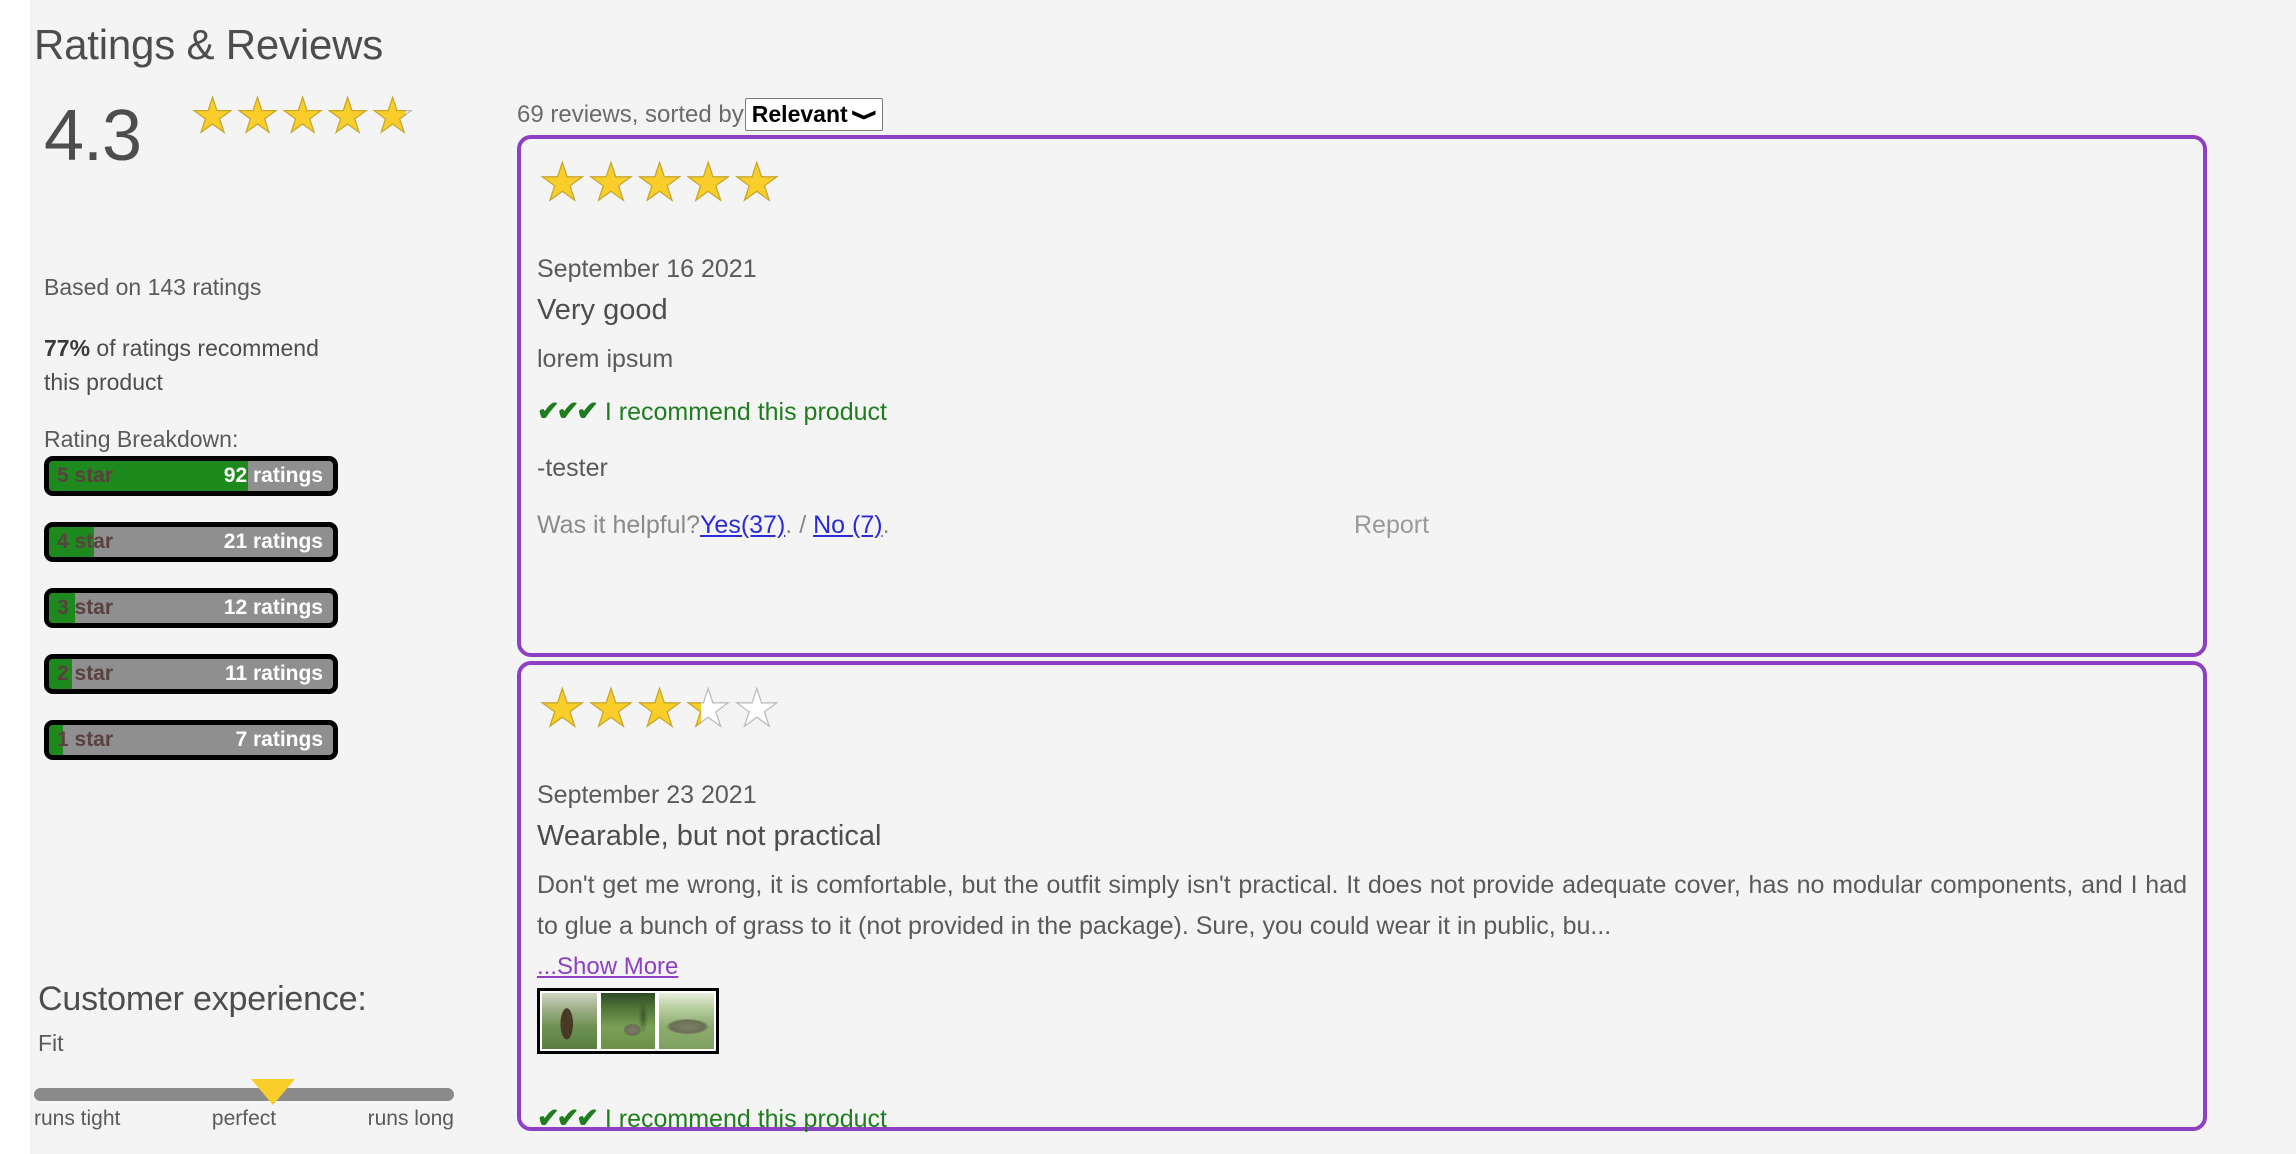 This screenshot has width=2296, height=1154. I want to click on fit-slider-marker-icon, so click(273, 1092).